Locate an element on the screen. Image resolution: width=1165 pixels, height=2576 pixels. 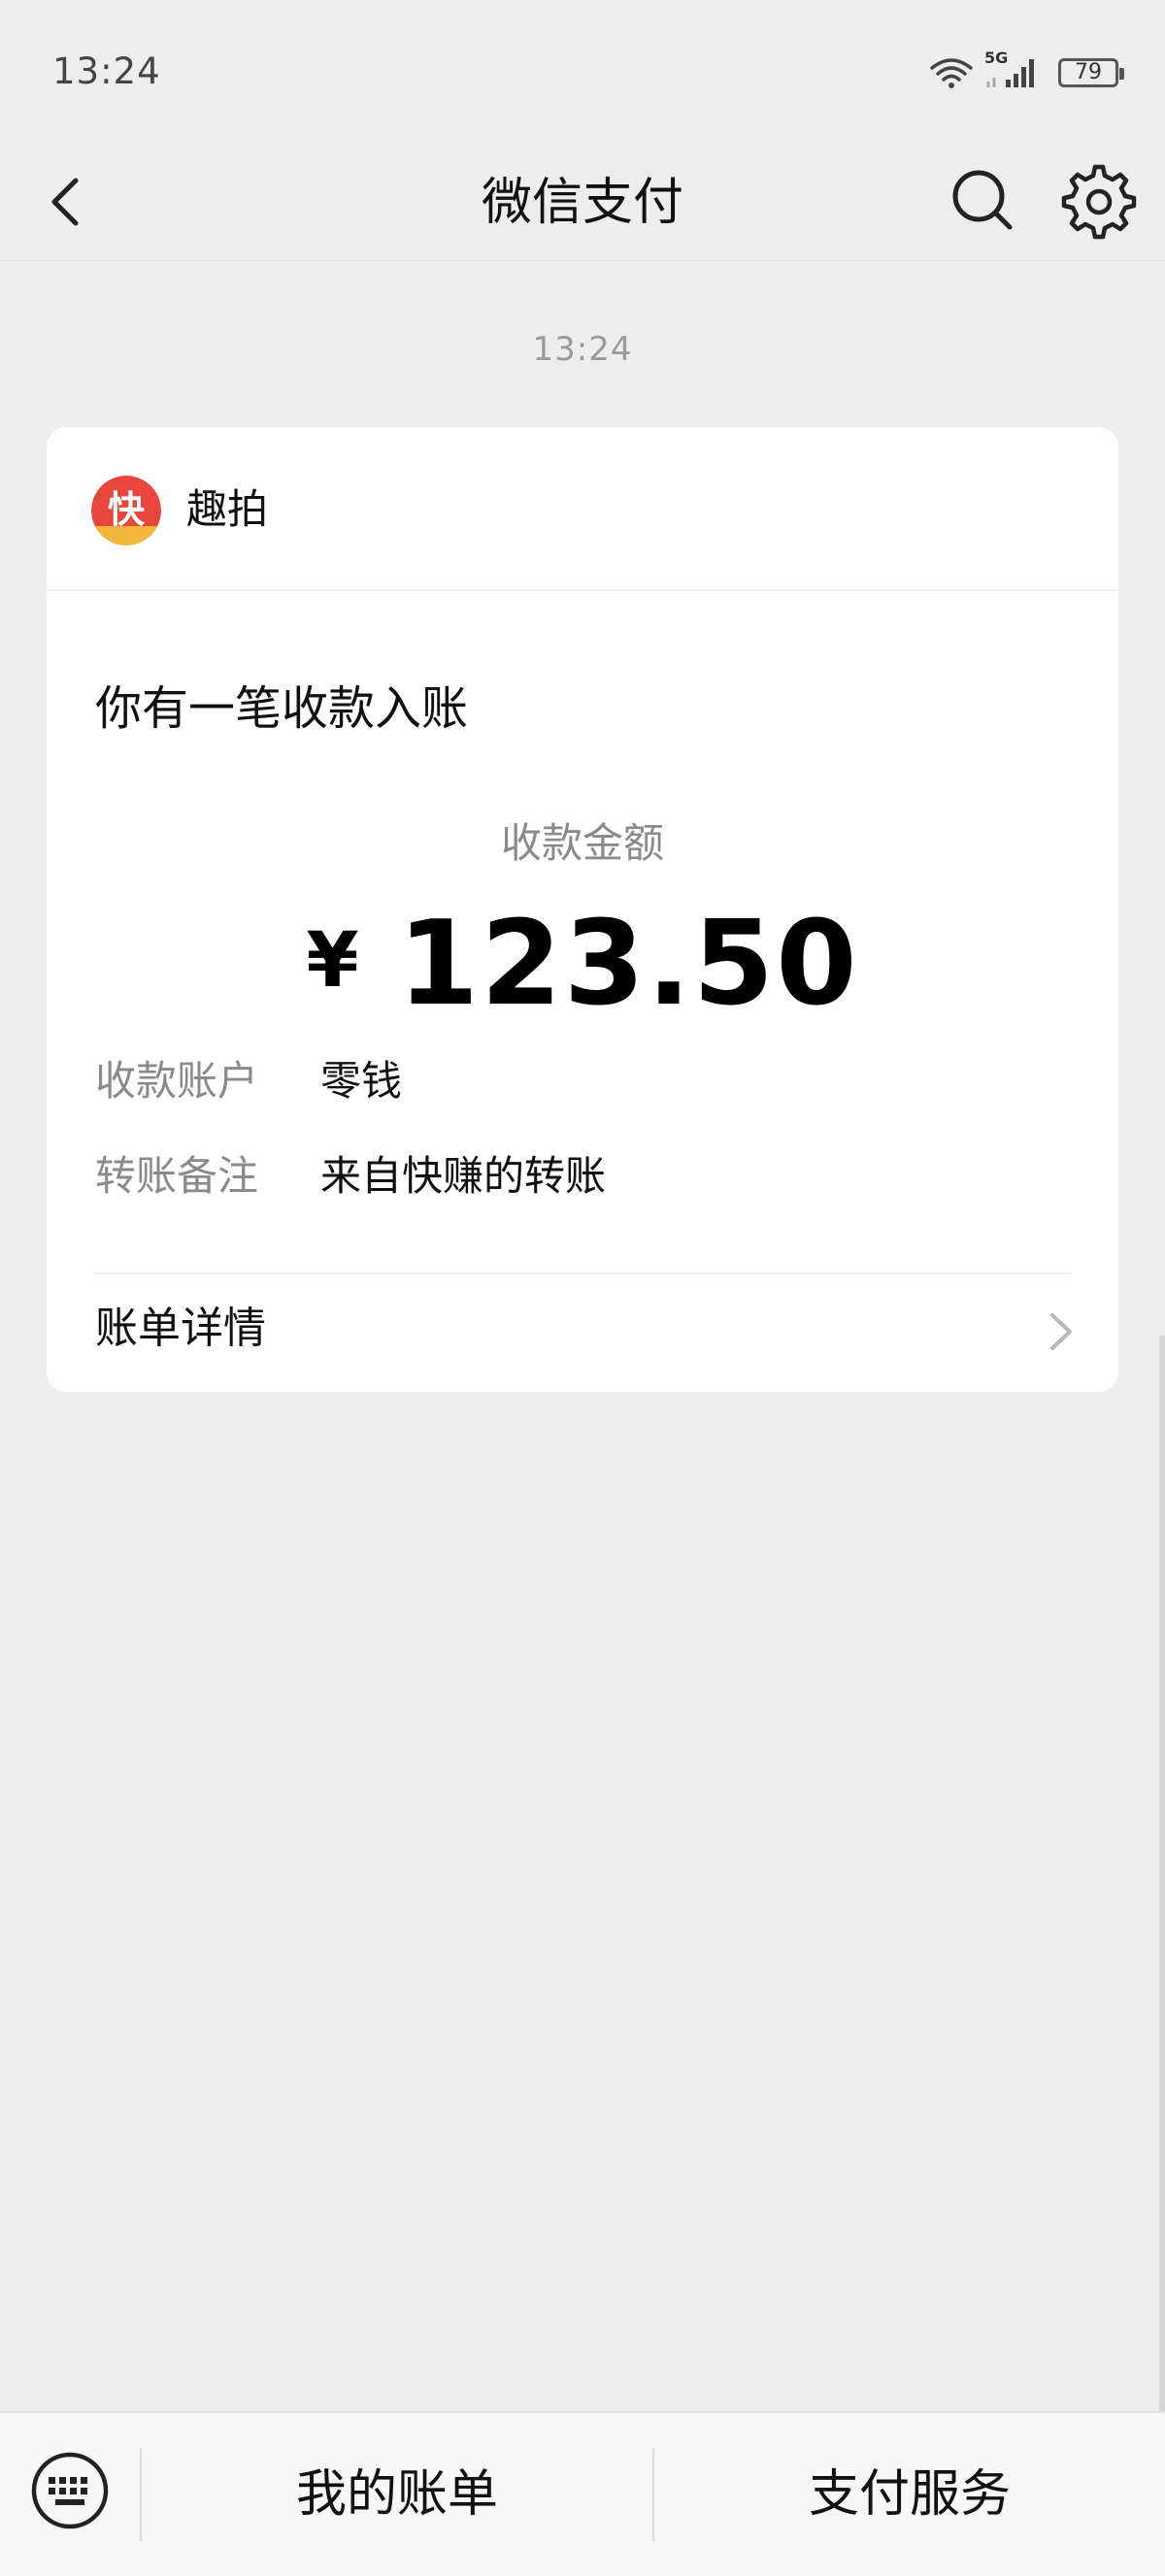
signal-bars-icon is located at coordinates (1010, 73).